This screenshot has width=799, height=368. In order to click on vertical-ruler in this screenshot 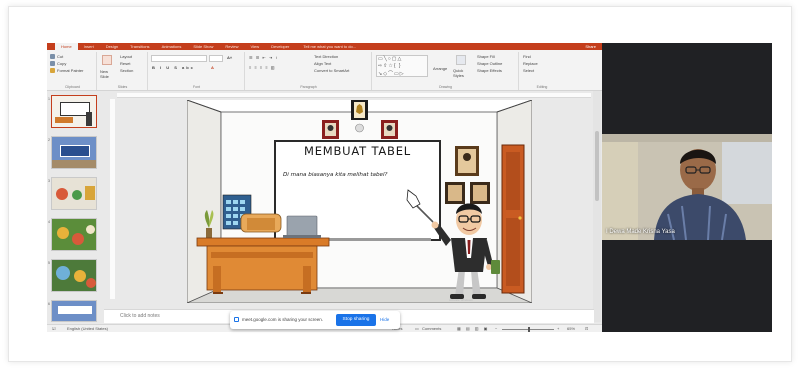, I will do `click(112, 199)`.